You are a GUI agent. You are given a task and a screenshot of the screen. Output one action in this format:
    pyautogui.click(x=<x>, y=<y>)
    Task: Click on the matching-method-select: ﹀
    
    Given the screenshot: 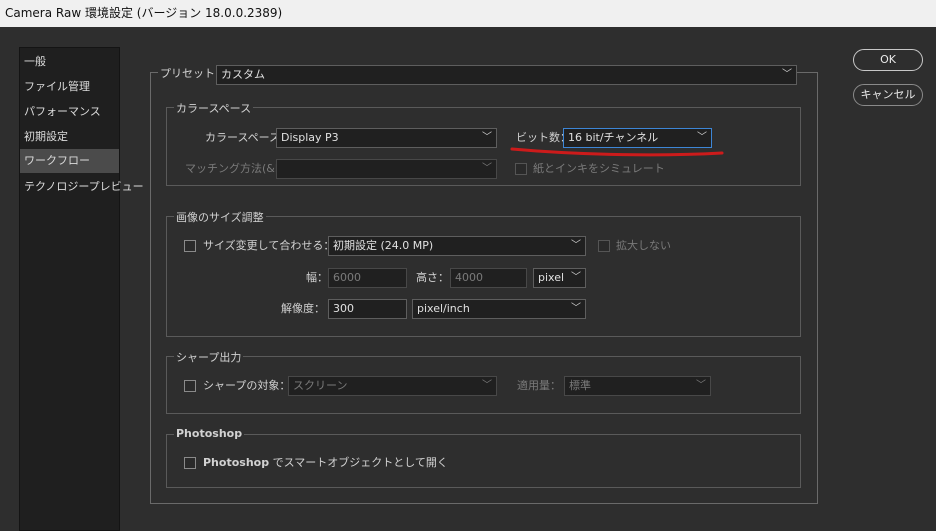 What is the action you would take?
    pyautogui.click(x=386, y=169)
    